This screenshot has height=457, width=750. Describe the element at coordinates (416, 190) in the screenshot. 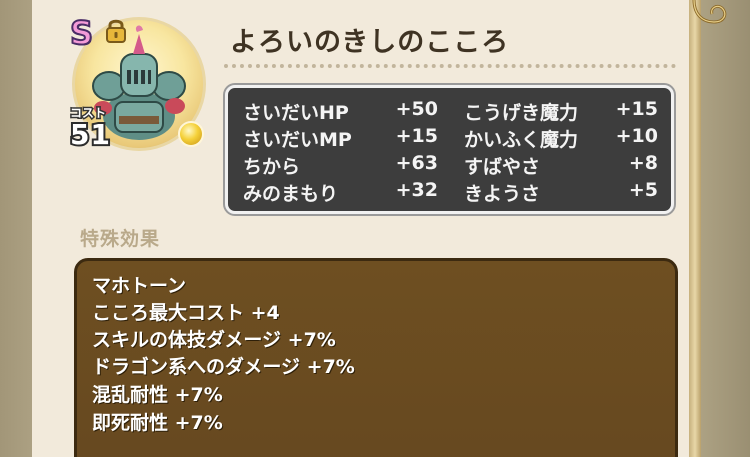

I see `stat-value: +32` at that location.